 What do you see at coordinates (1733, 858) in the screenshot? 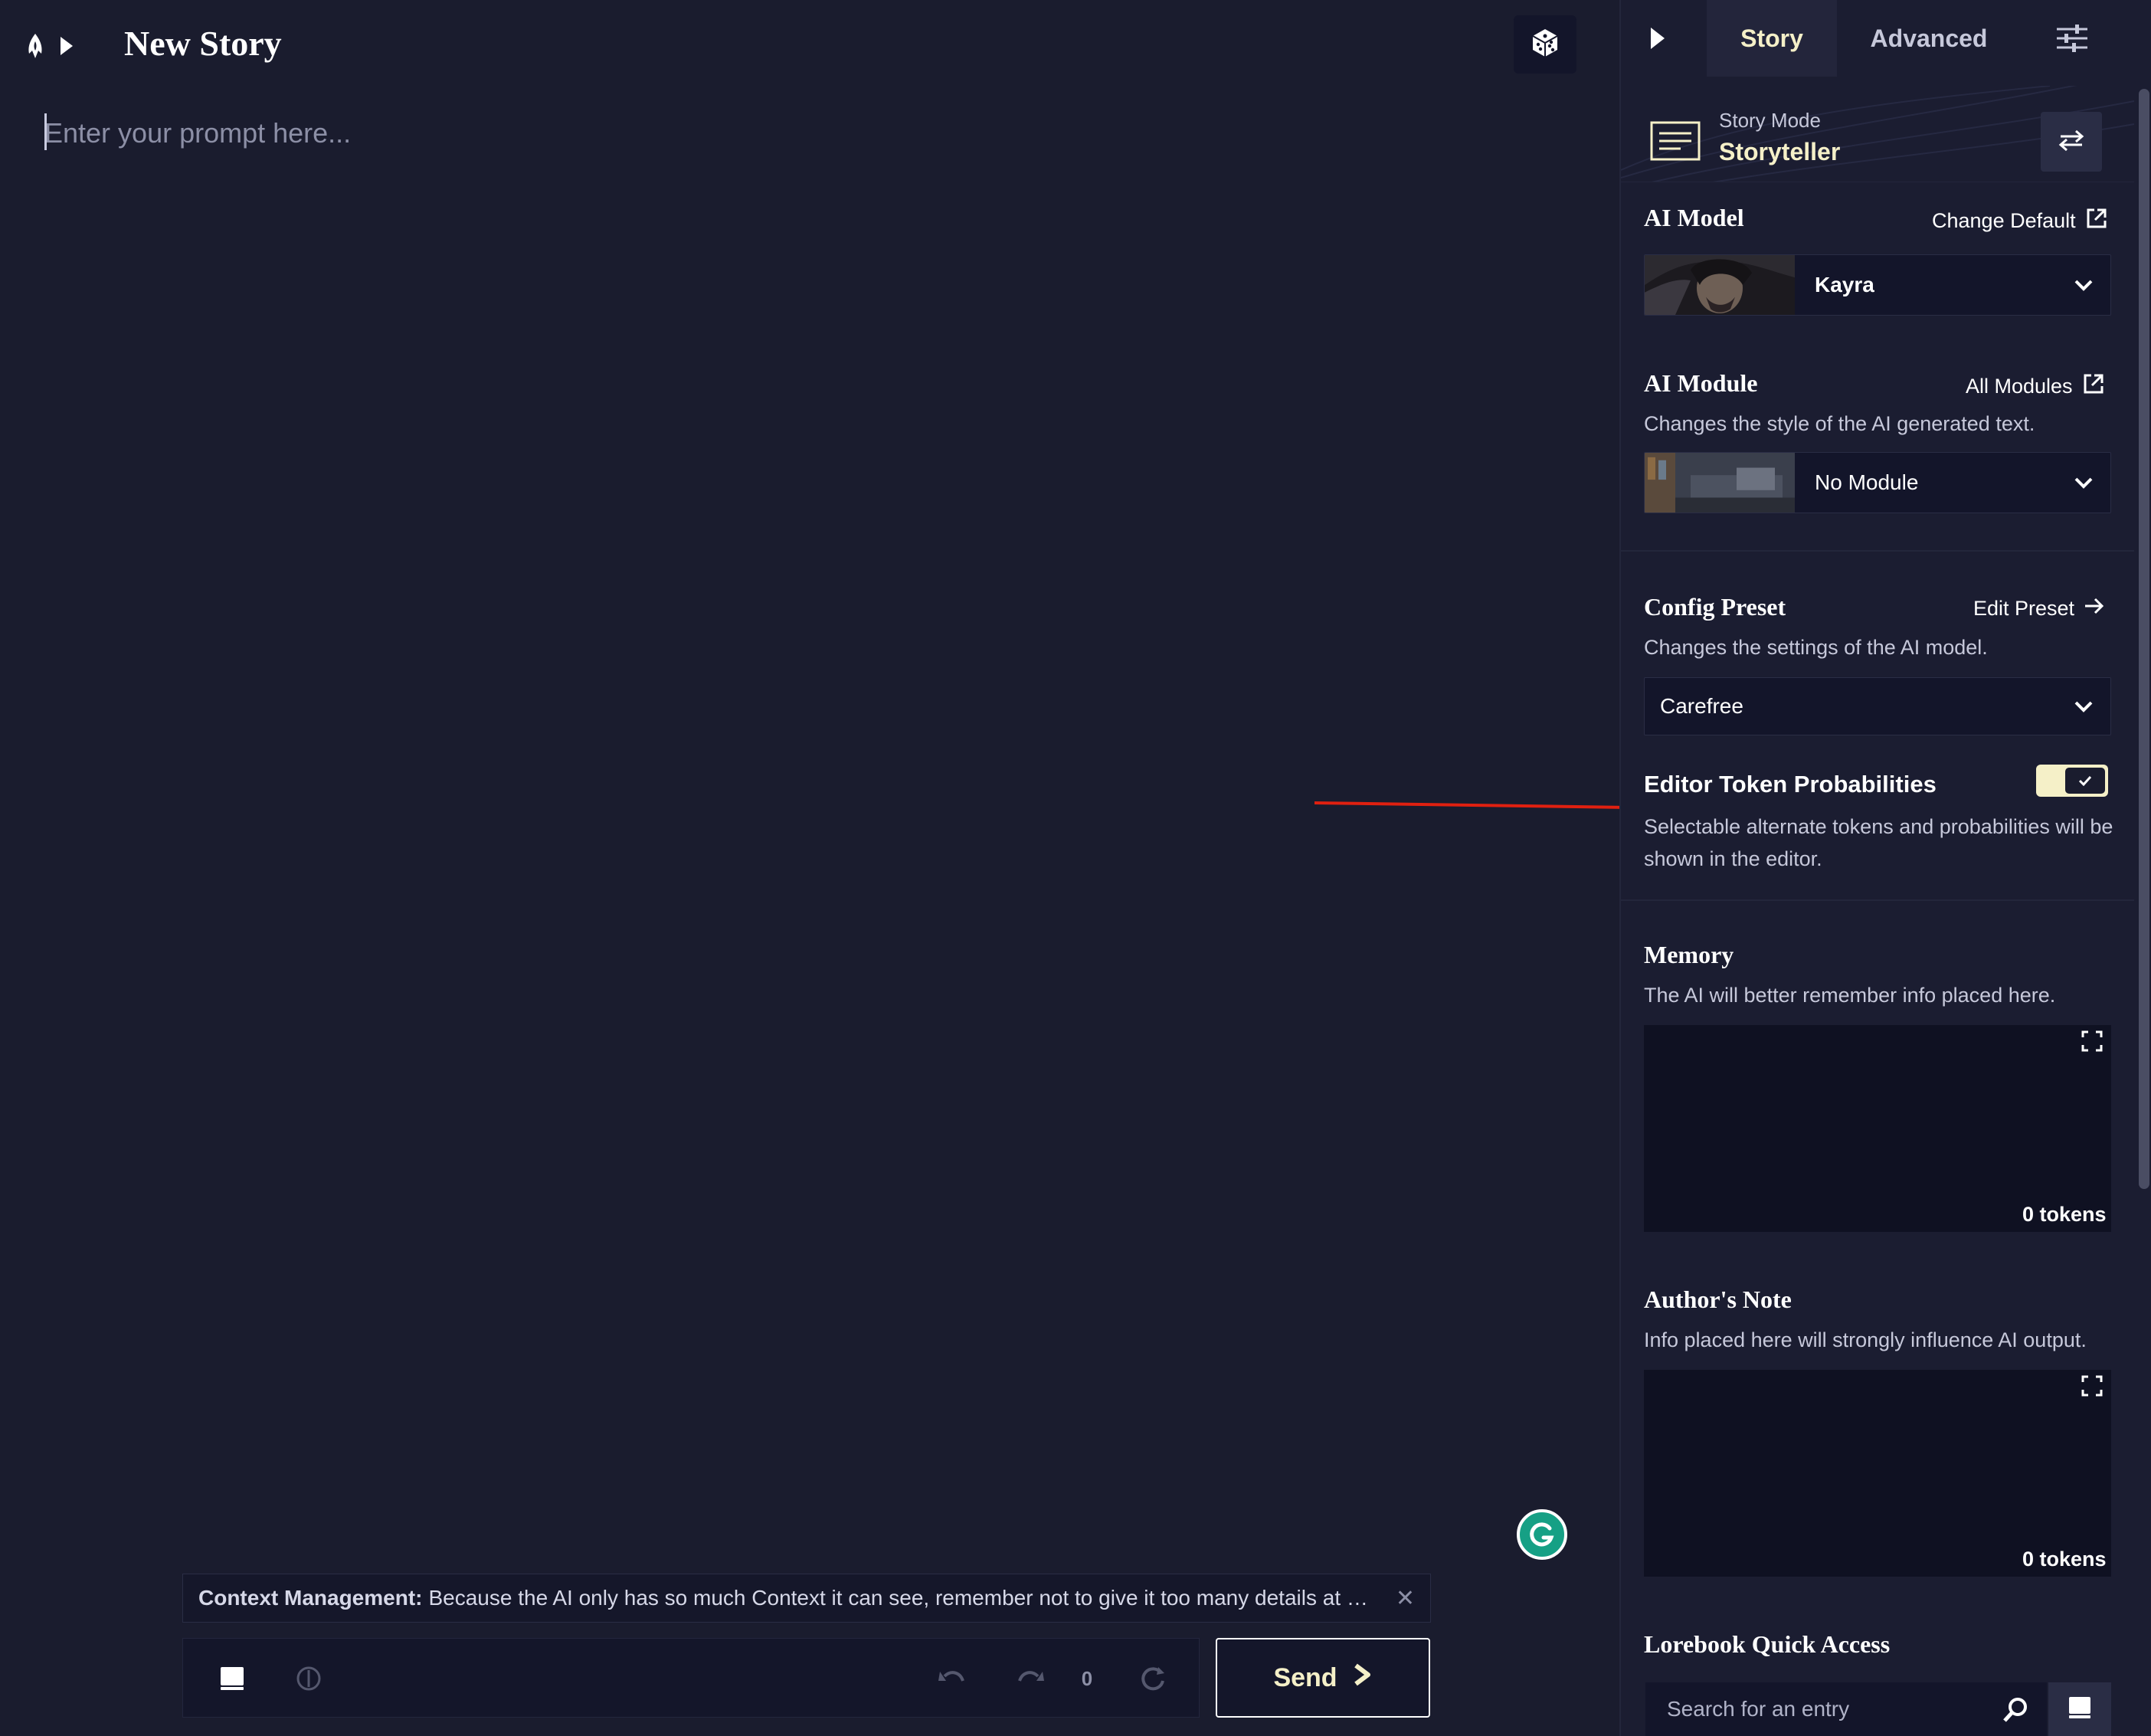
I see `token-probabilities-description-2: shown in the editor.` at bounding box center [1733, 858].